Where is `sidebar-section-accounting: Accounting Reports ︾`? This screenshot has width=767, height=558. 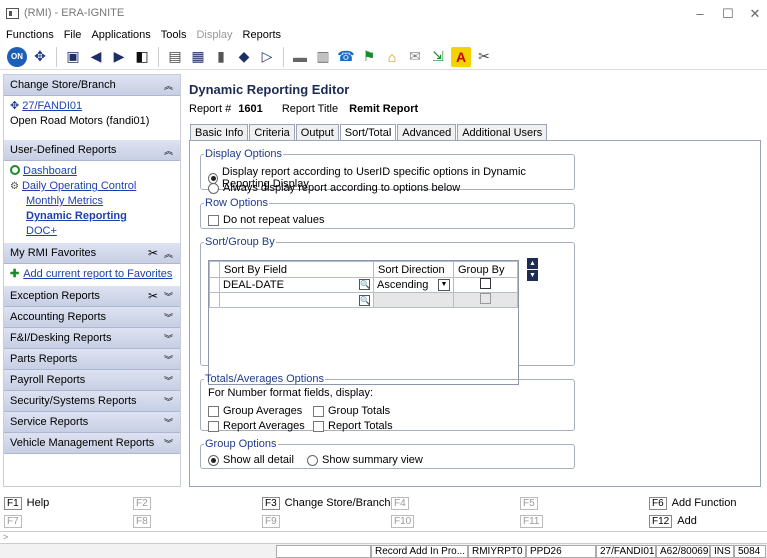 sidebar-section-accounting: Accounting Reports ︾ is located at coordinates (92, 317).